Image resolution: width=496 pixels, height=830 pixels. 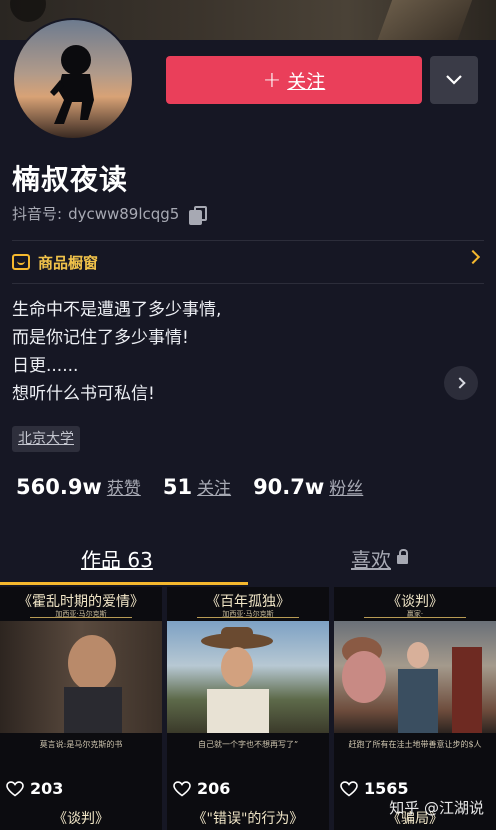 What do you see at coordinates (123, 489) in the screenshot?
I see `stat-label: 获赞` at bounding box center [123, 489].